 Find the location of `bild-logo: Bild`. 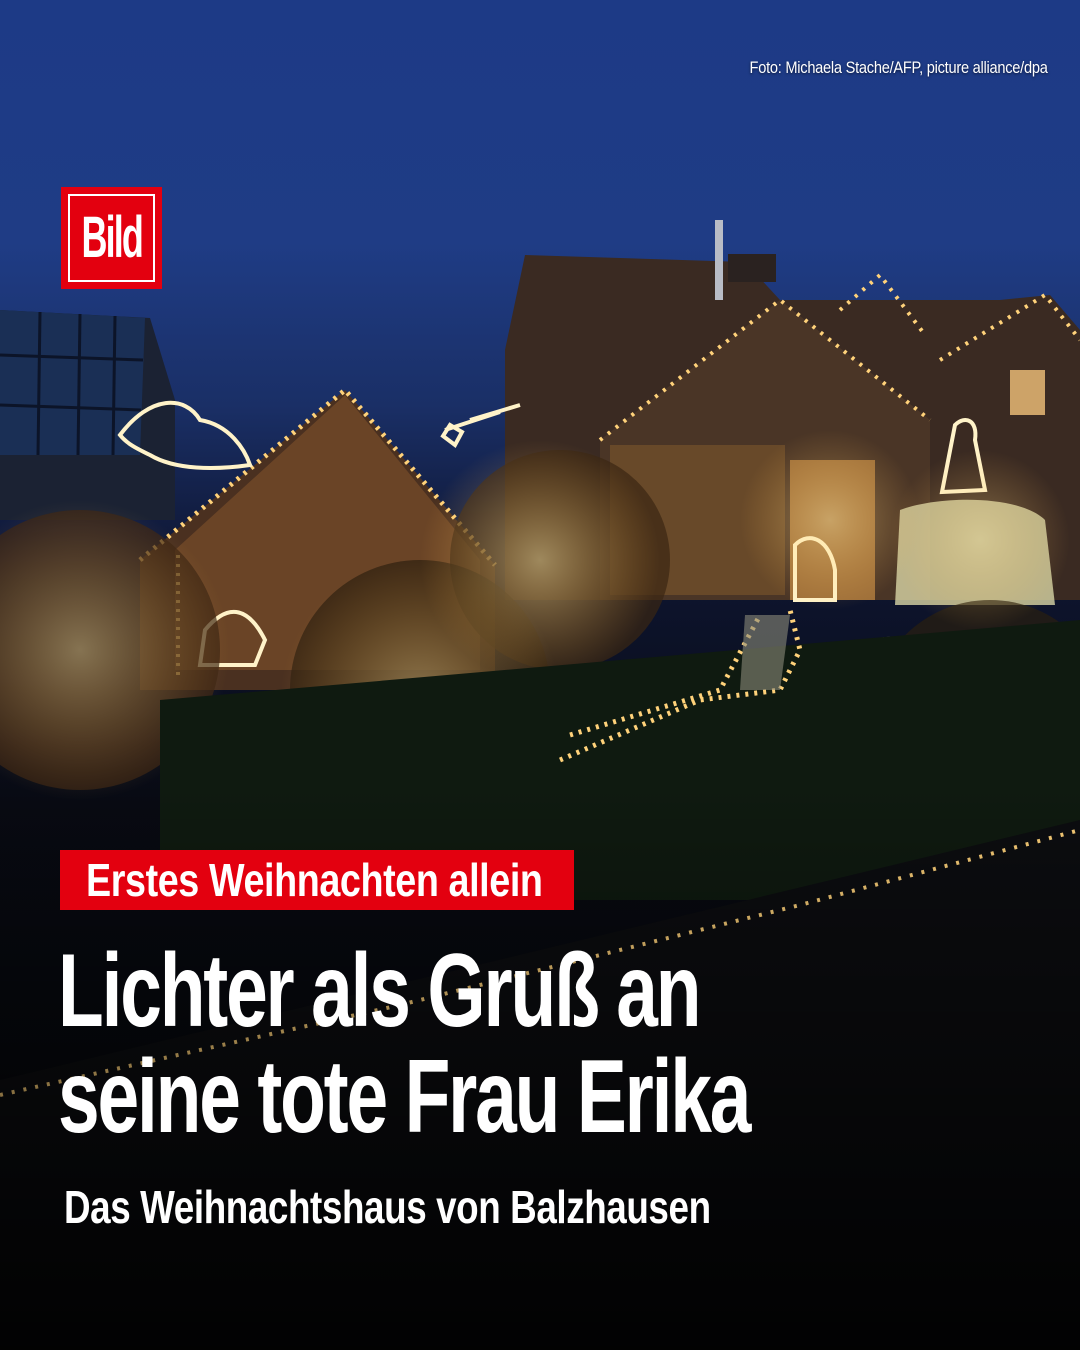

bild-logo: Bild is located at coordinates (111, 238).